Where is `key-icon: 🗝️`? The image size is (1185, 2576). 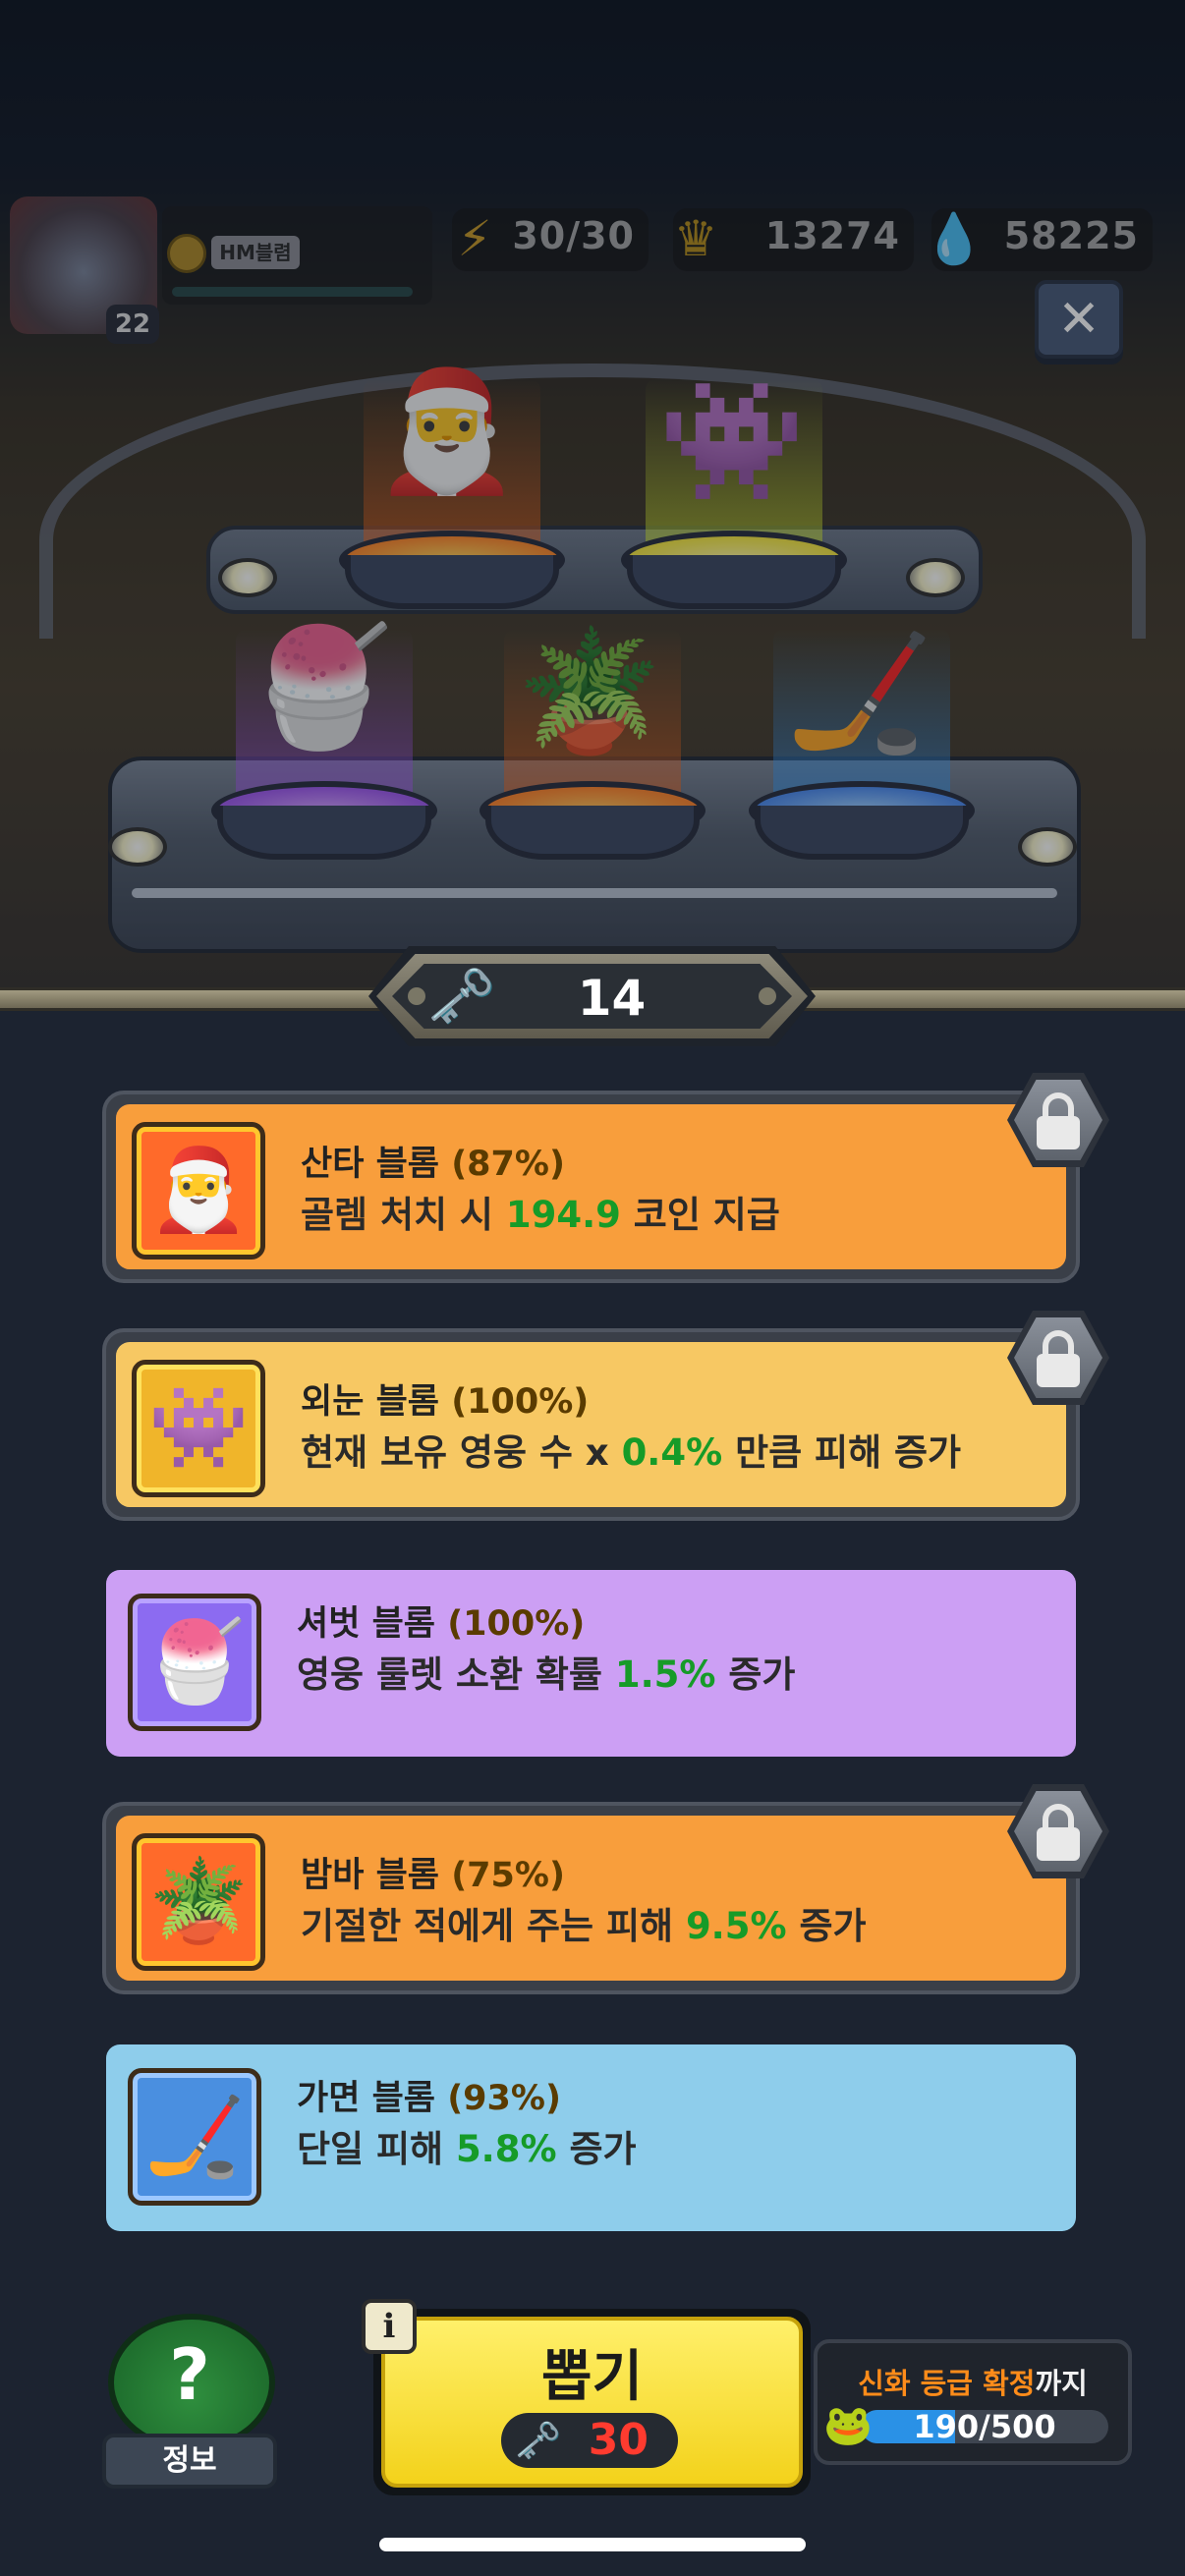 key-icon: 🗝️ is located at coordinates (538, 2440).